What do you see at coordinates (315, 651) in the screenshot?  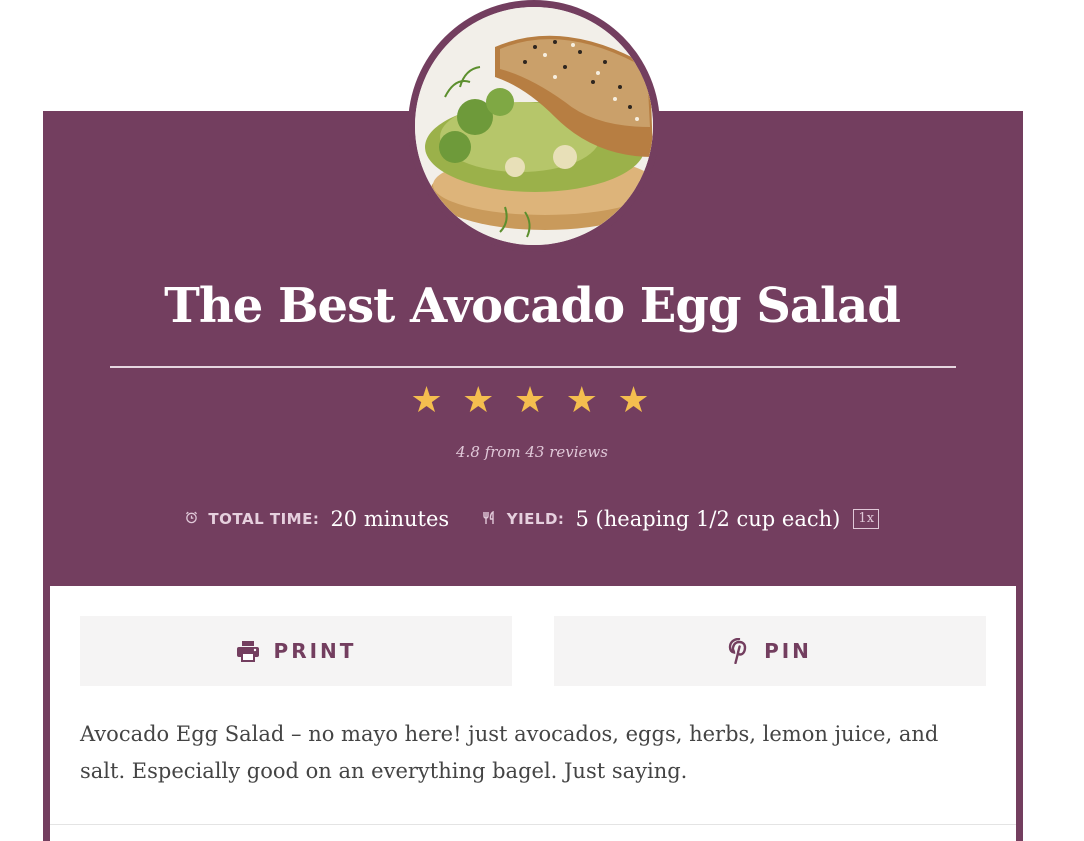 I see `print-button-label: PRINT` at bounding box center [315, 651].